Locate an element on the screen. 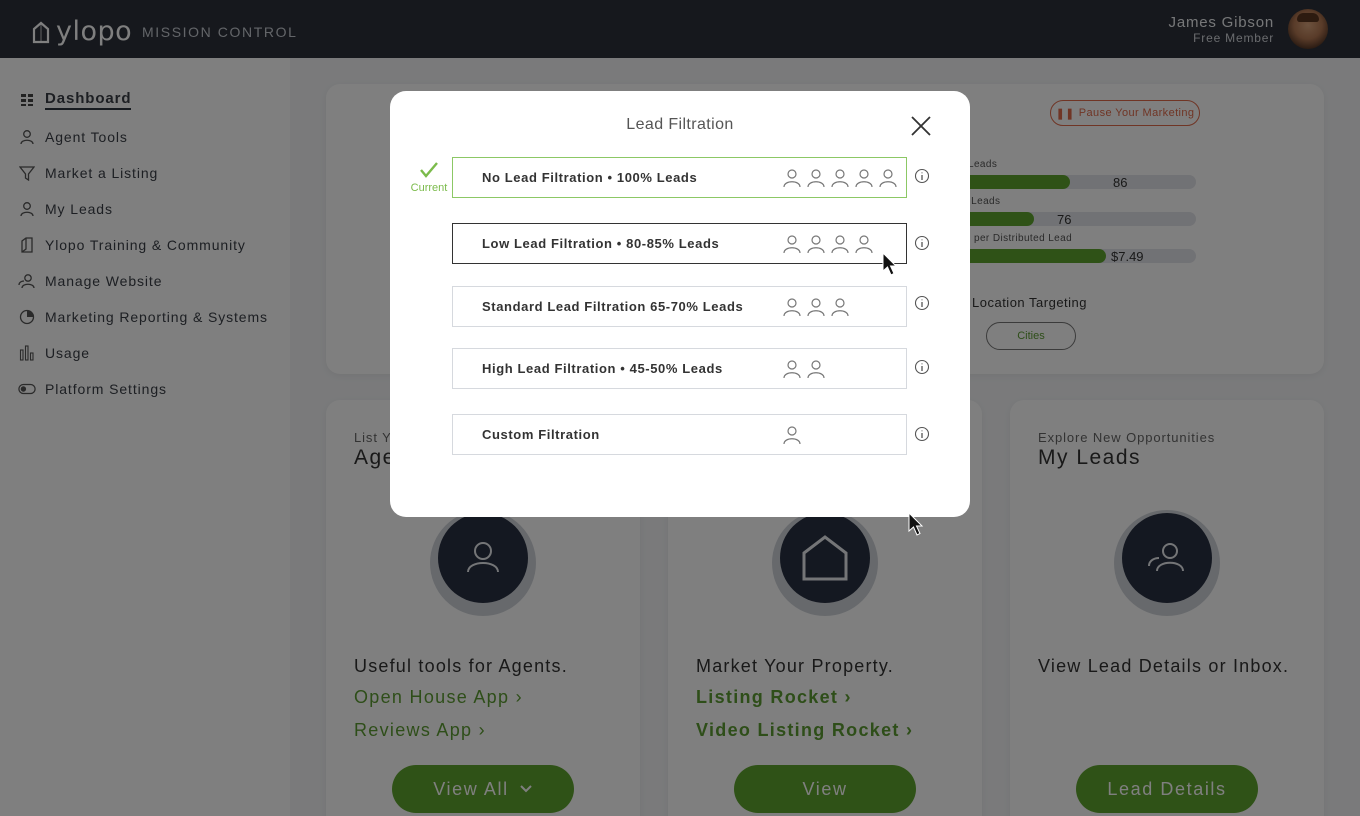  modal-title: Lead Filtration is located at coordinates (680, 124).